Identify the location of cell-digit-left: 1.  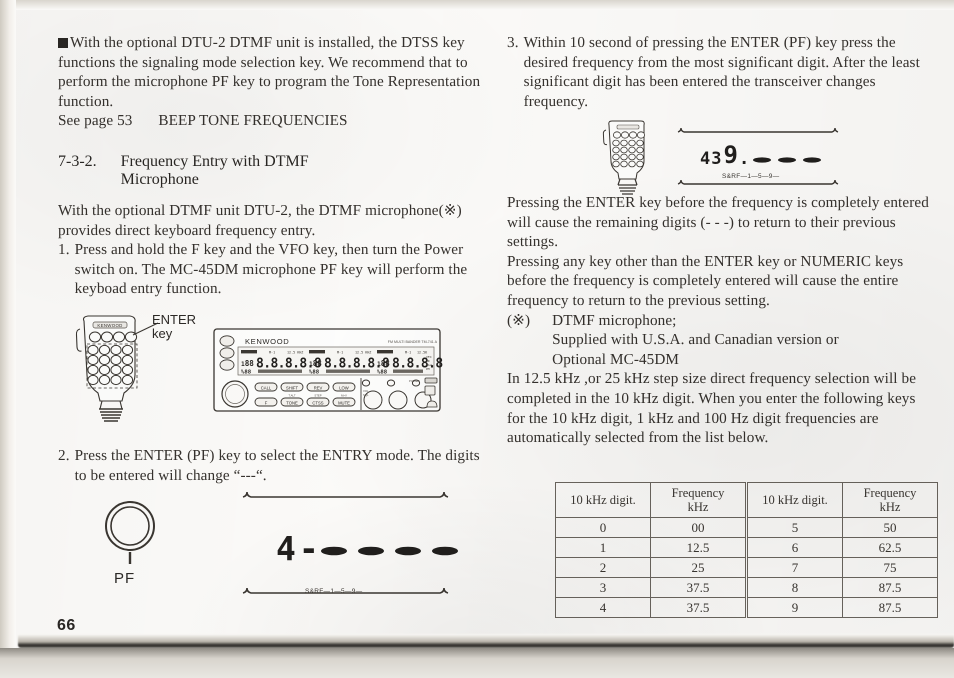
(603, 547).